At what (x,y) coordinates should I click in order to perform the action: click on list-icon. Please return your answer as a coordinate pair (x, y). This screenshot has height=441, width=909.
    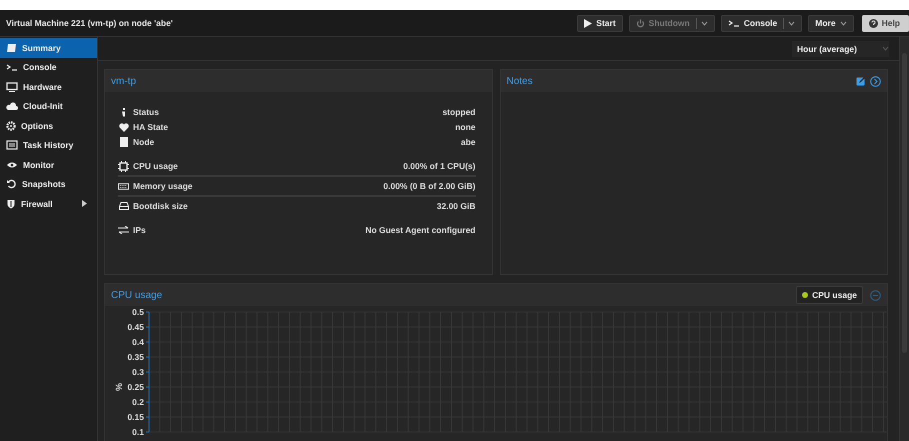
    Looking at the image, I should click on (12, 145).